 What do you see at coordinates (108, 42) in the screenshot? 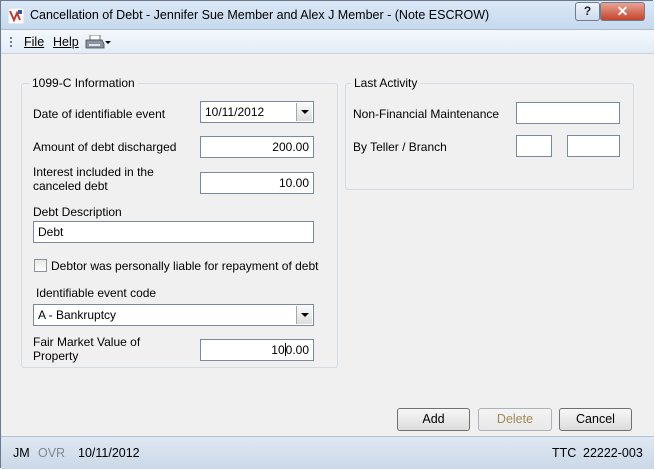
I see `print-dropdown-icon` at bounding box center [108, 42].